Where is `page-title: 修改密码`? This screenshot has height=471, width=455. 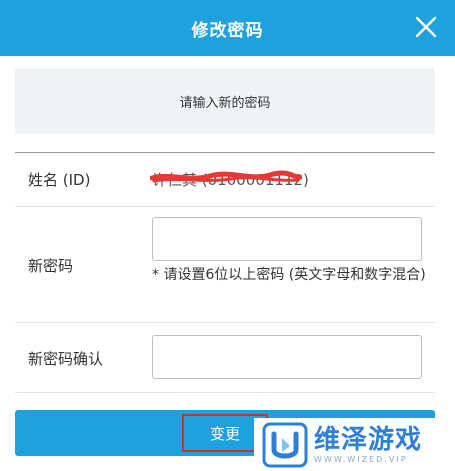
page-title: 修改密码 is located at coordinates (227, 30).